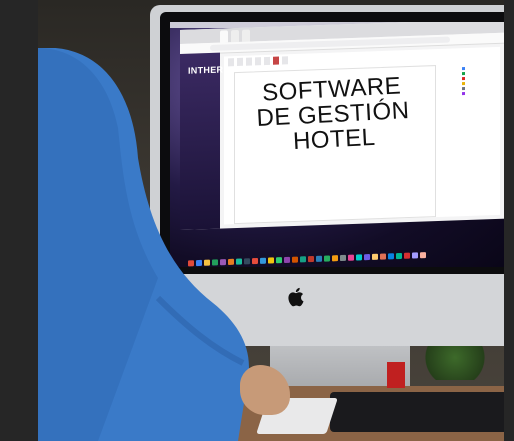  What do you see at coordinates (420, 412) in the screenshot?
I see `tablet` at bounding box center [420, 412].